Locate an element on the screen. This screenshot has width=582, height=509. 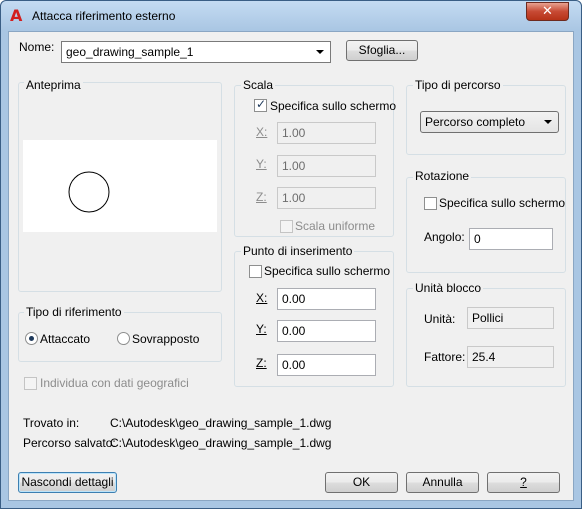
factor-label: Fattore: is located at coordinates (445, 357).